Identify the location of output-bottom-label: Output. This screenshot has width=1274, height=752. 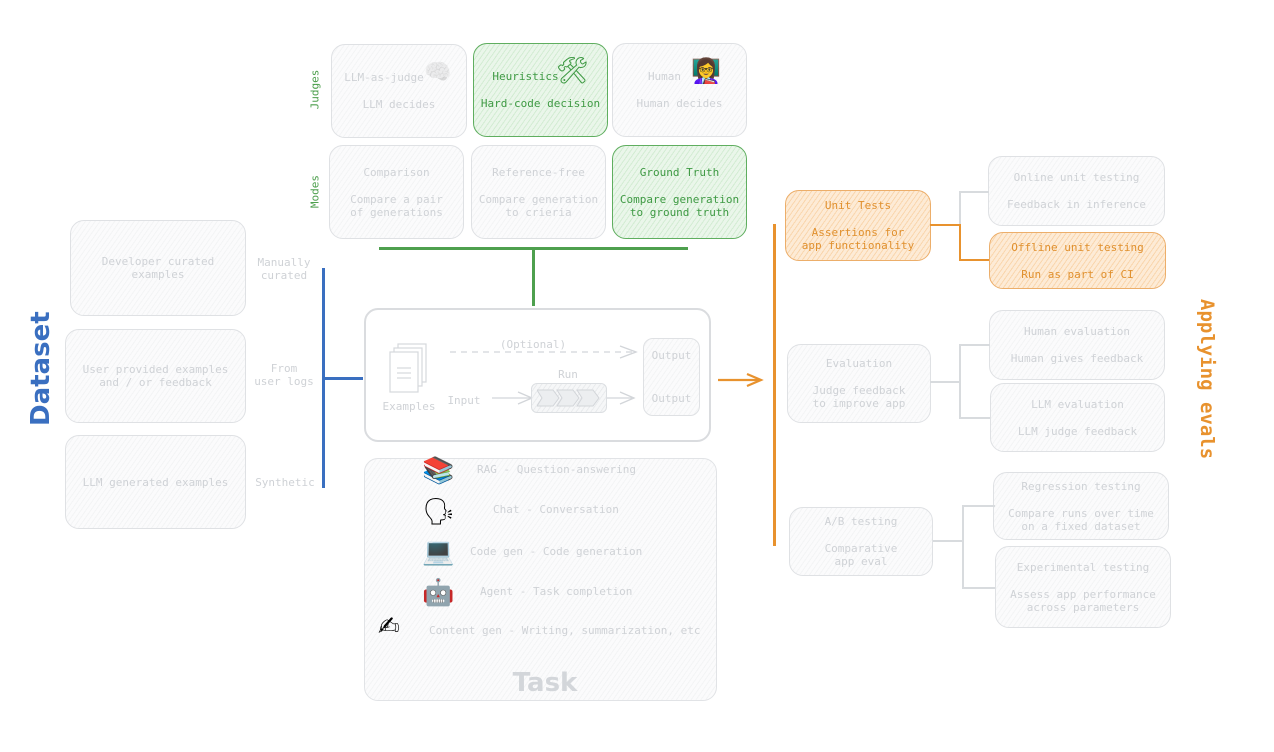
(671, 398).